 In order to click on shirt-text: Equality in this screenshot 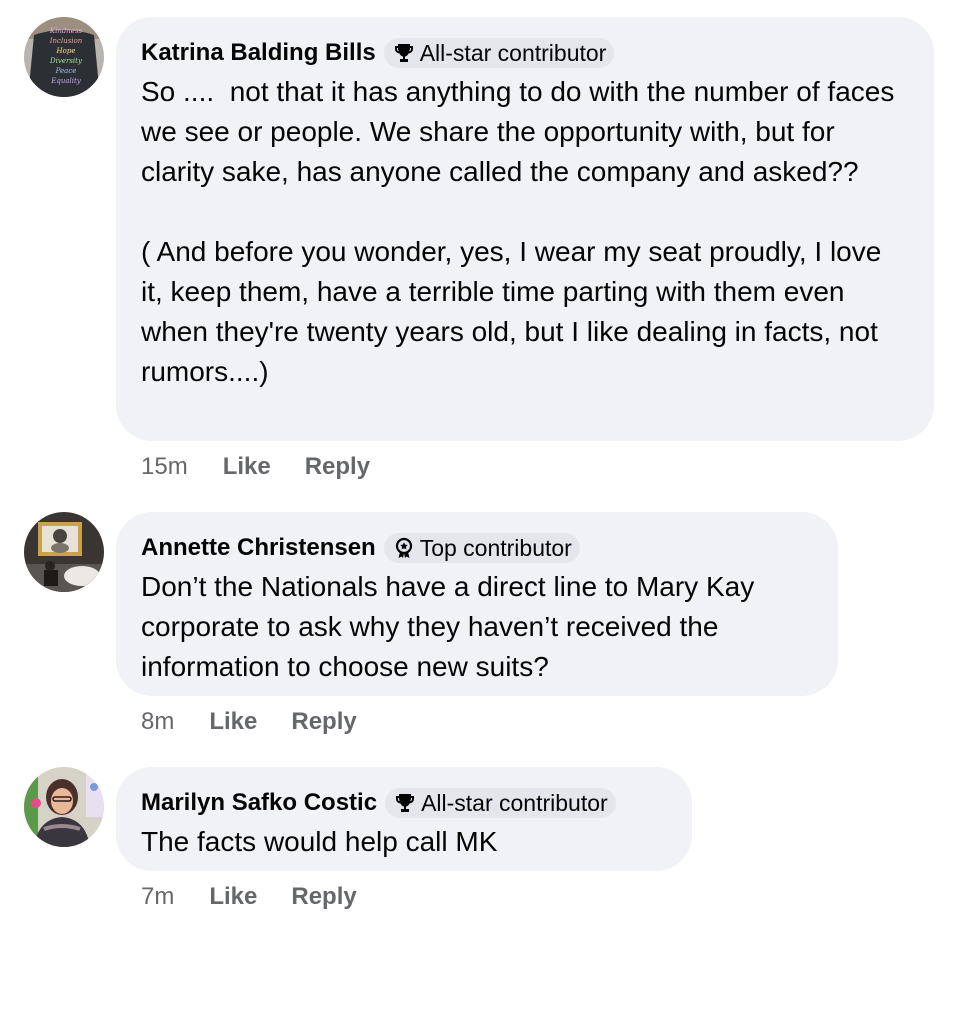, I will do `click(66, 81)`.